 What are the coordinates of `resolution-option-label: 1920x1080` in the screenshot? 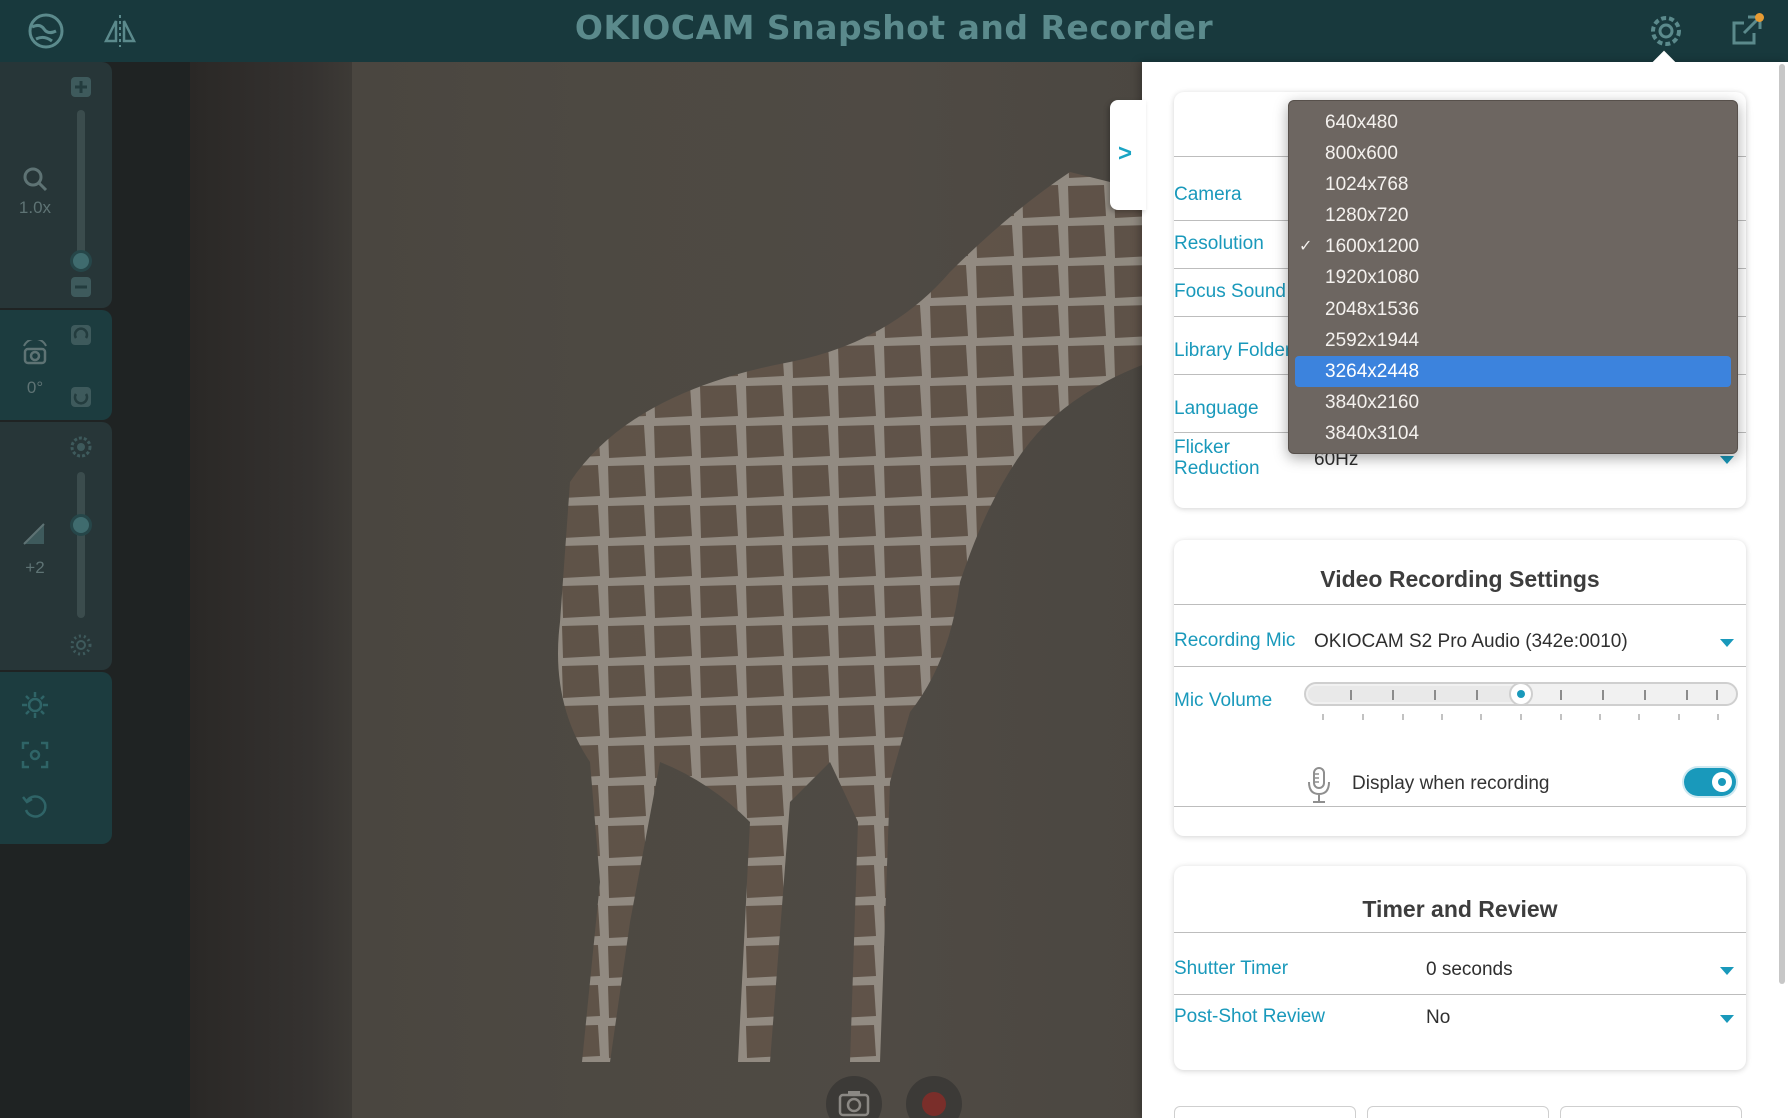 It's located at (1372, 278).